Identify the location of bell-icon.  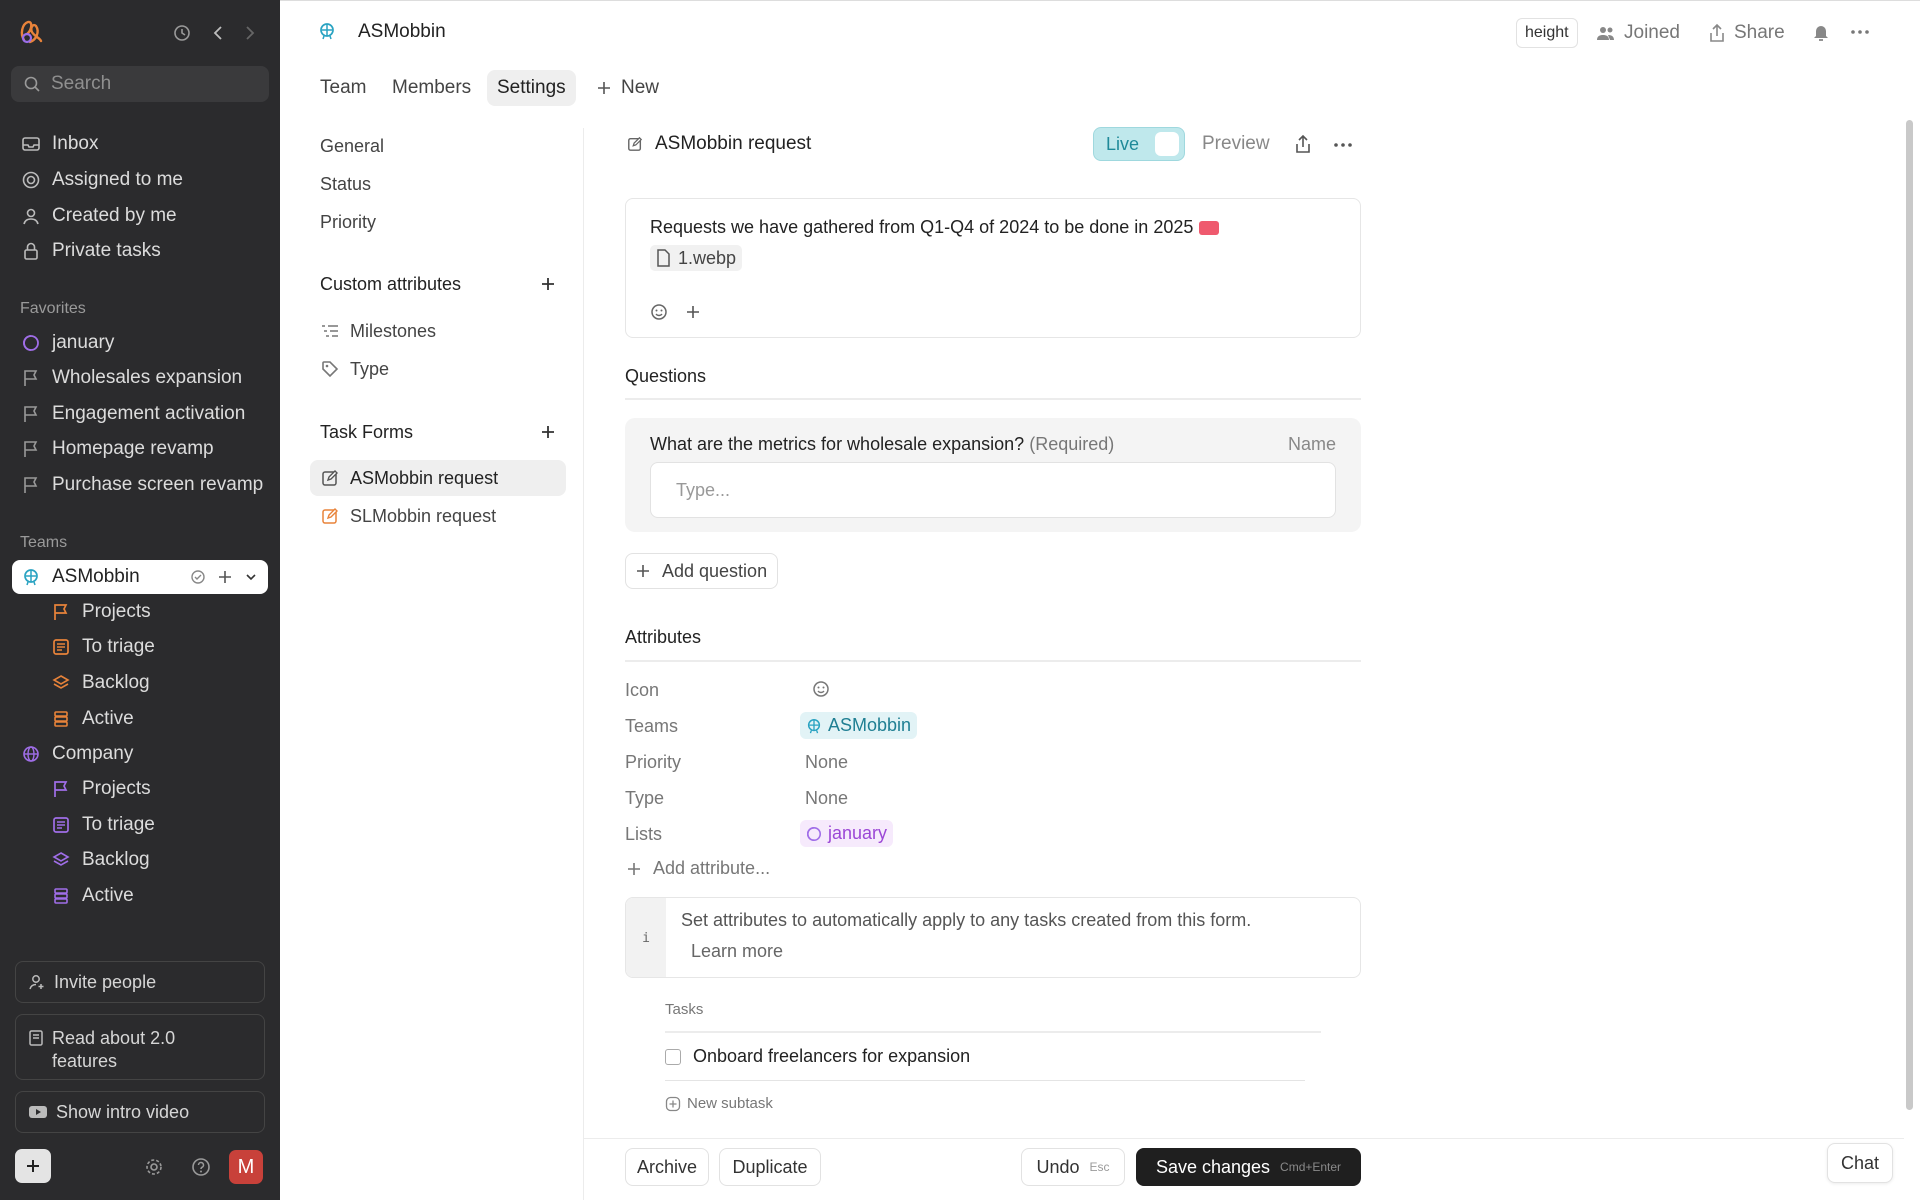
(1821, 32).